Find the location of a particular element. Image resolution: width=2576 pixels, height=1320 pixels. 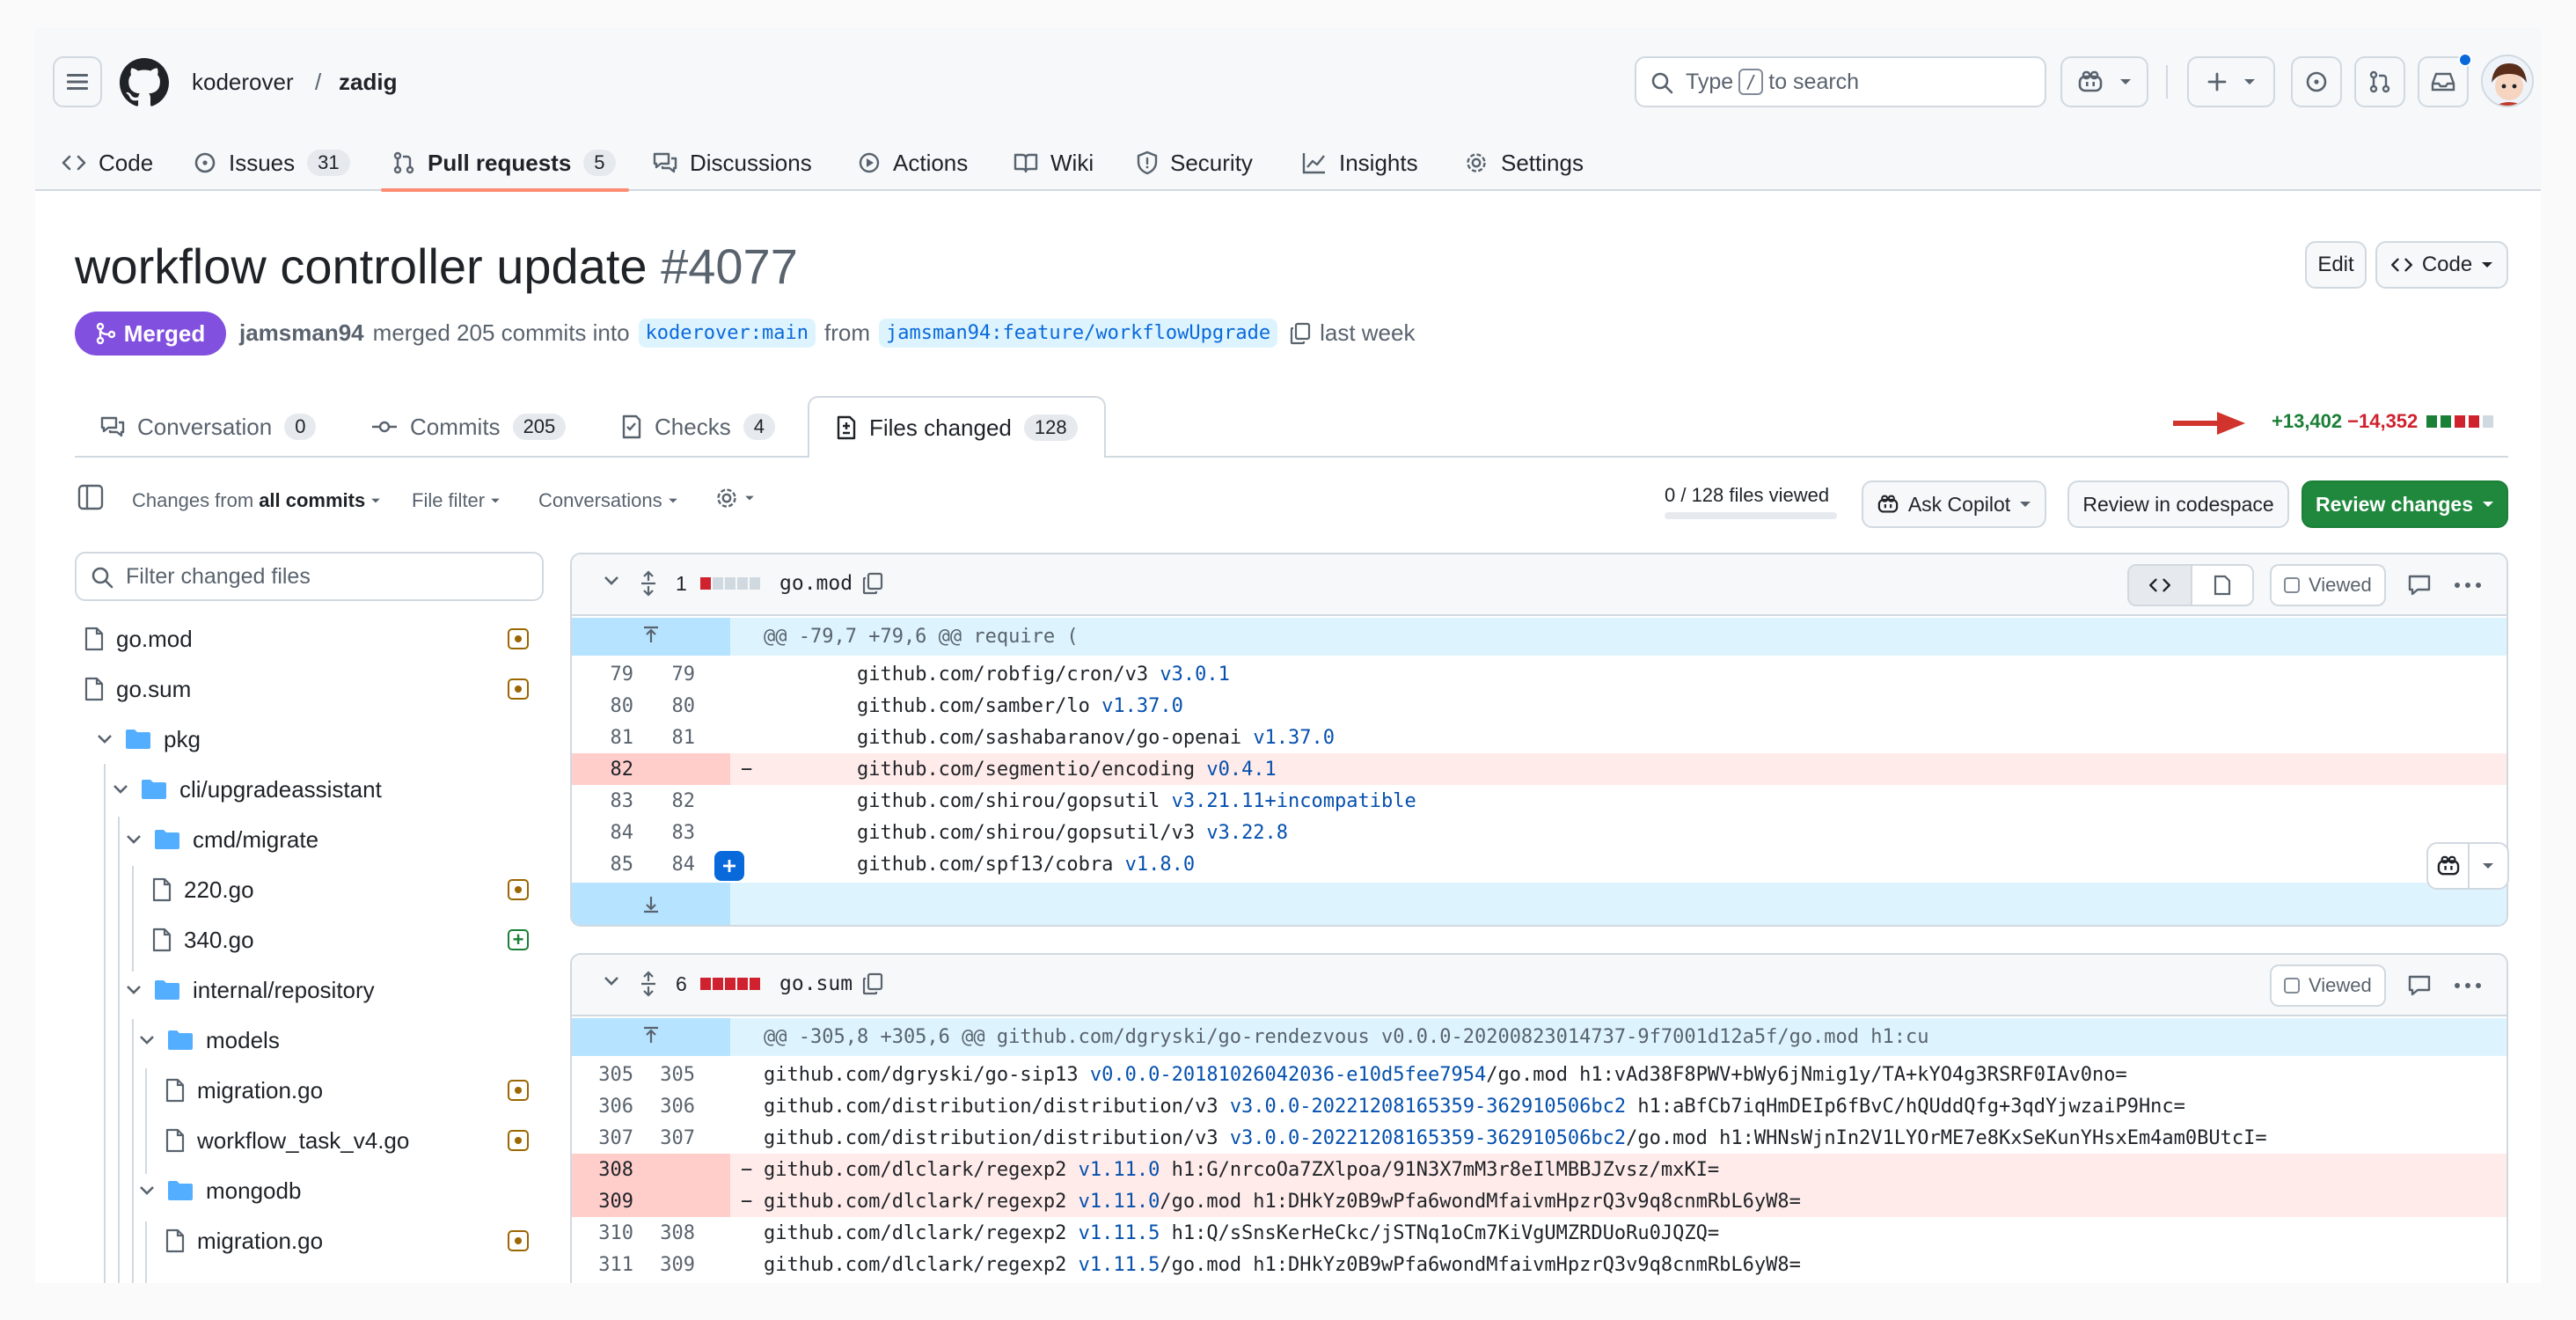

viewed-checkbox: Viewed is located at coordinates (2328, 986).